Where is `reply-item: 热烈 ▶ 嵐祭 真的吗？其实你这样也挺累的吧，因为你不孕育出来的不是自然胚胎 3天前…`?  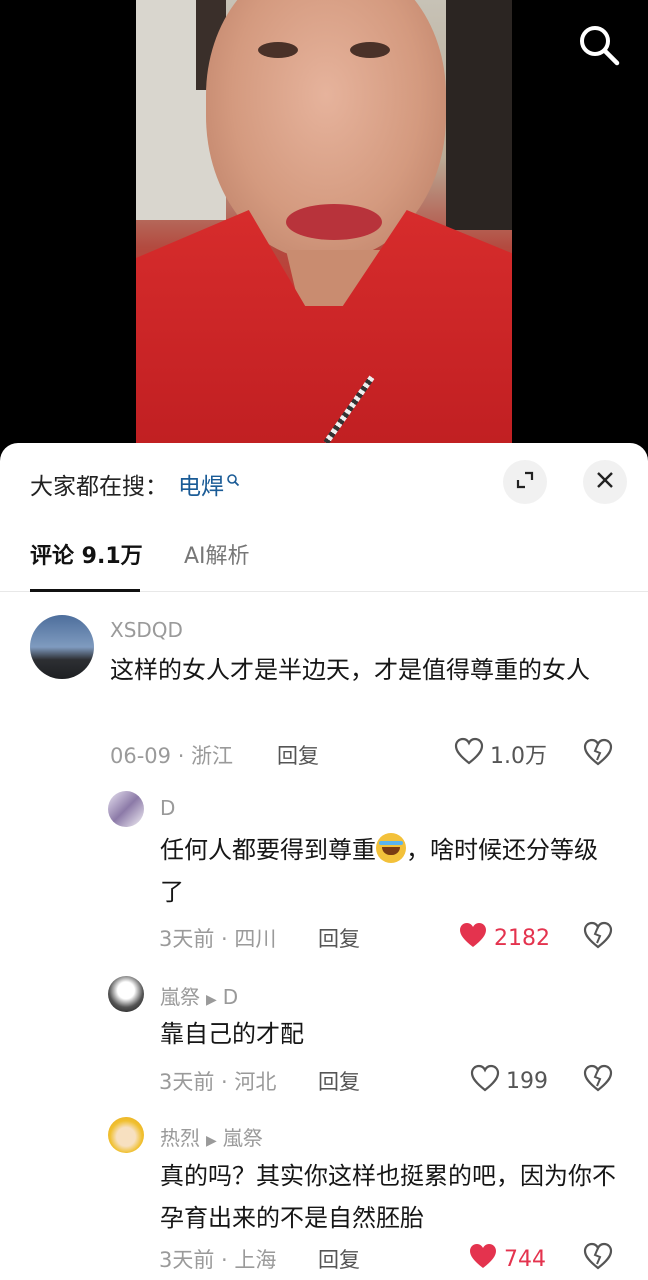 reply-item: 热烈 ▶ 嵐祭 真的吗？其实你这样也挺累的吧，因为你不孕育出来的不是自然胚胎 3天前… is located at coordinates (324, 1198).